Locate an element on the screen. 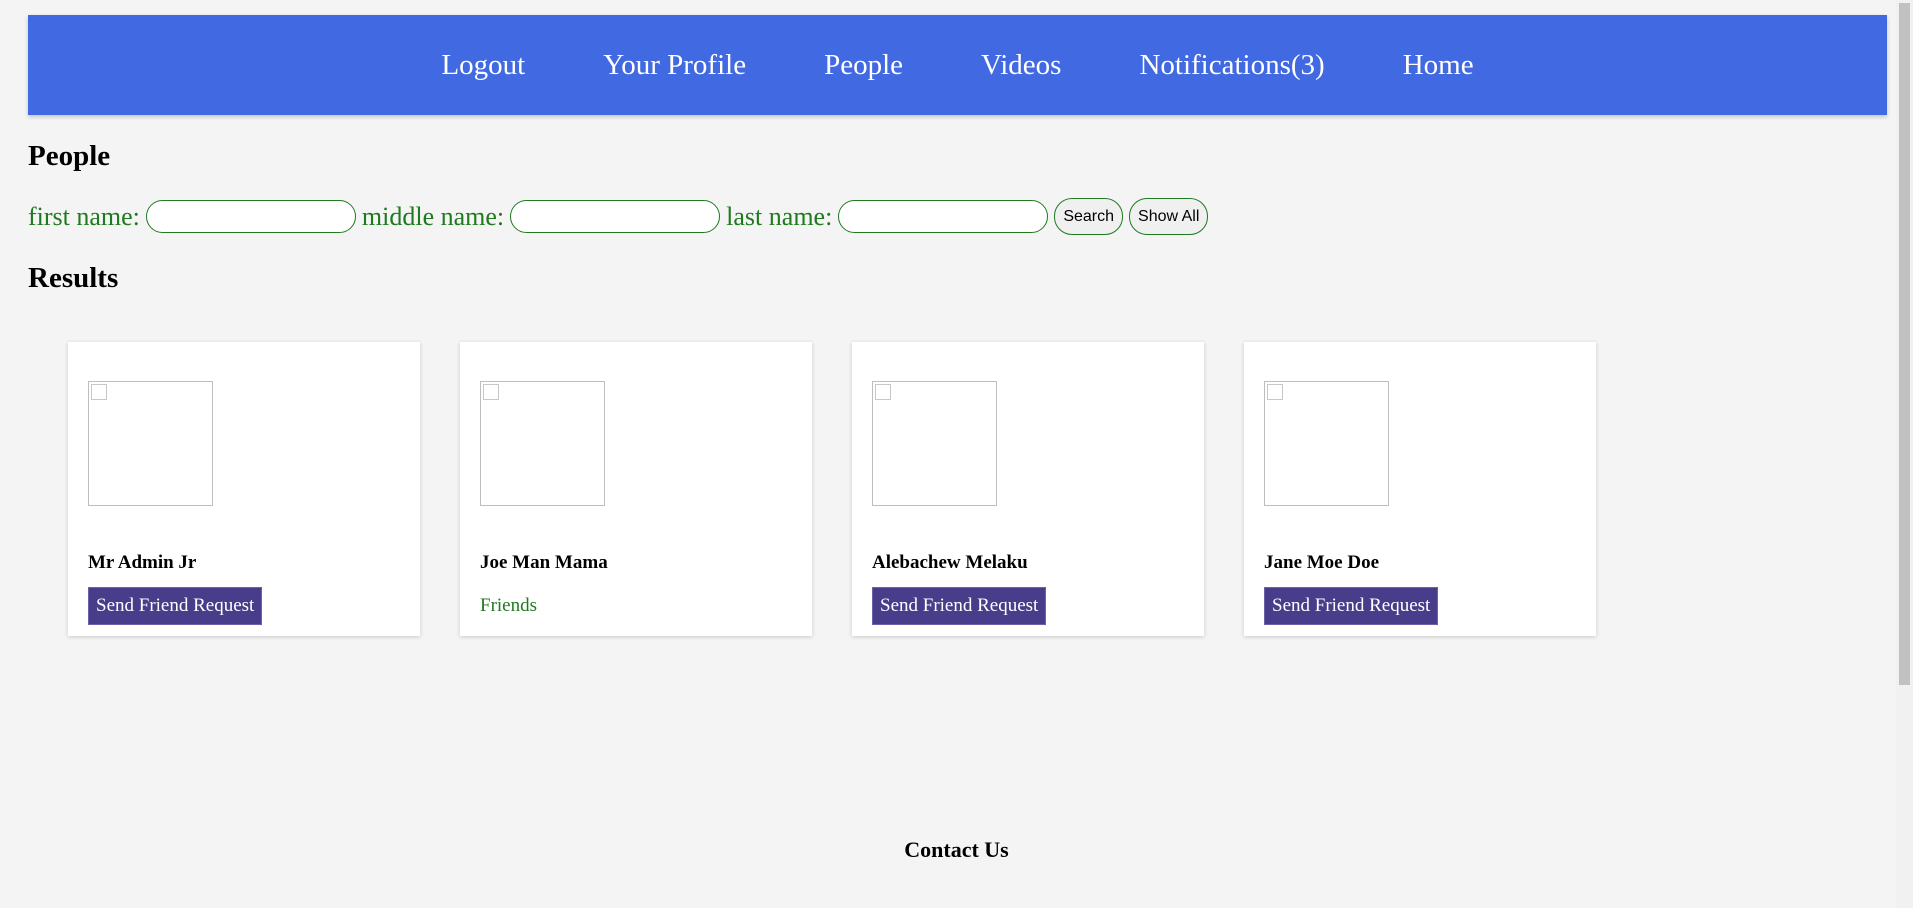  friends-status-label: Friends is located at coordinates (508, 605).